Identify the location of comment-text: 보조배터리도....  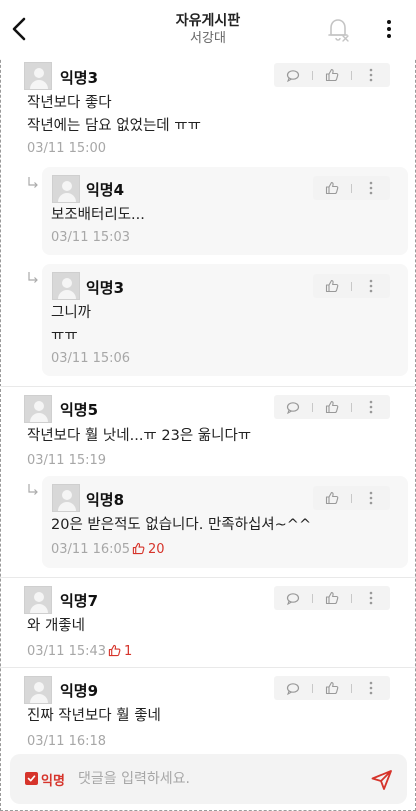
(98, 215).